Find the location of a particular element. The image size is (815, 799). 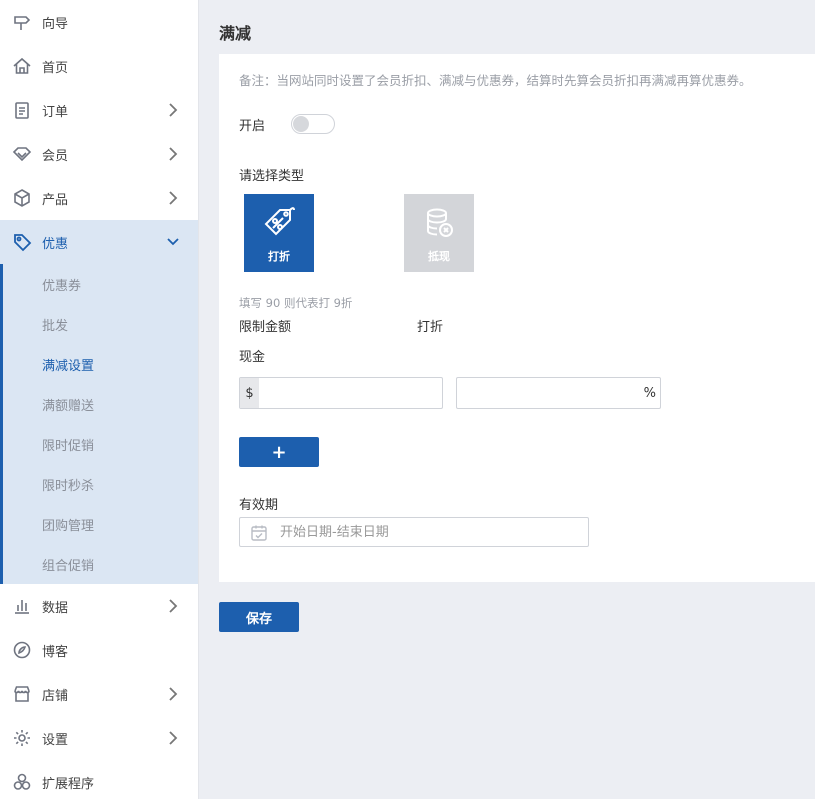

sidebar-item-label: 首页 is located at coordinates (55, 68).